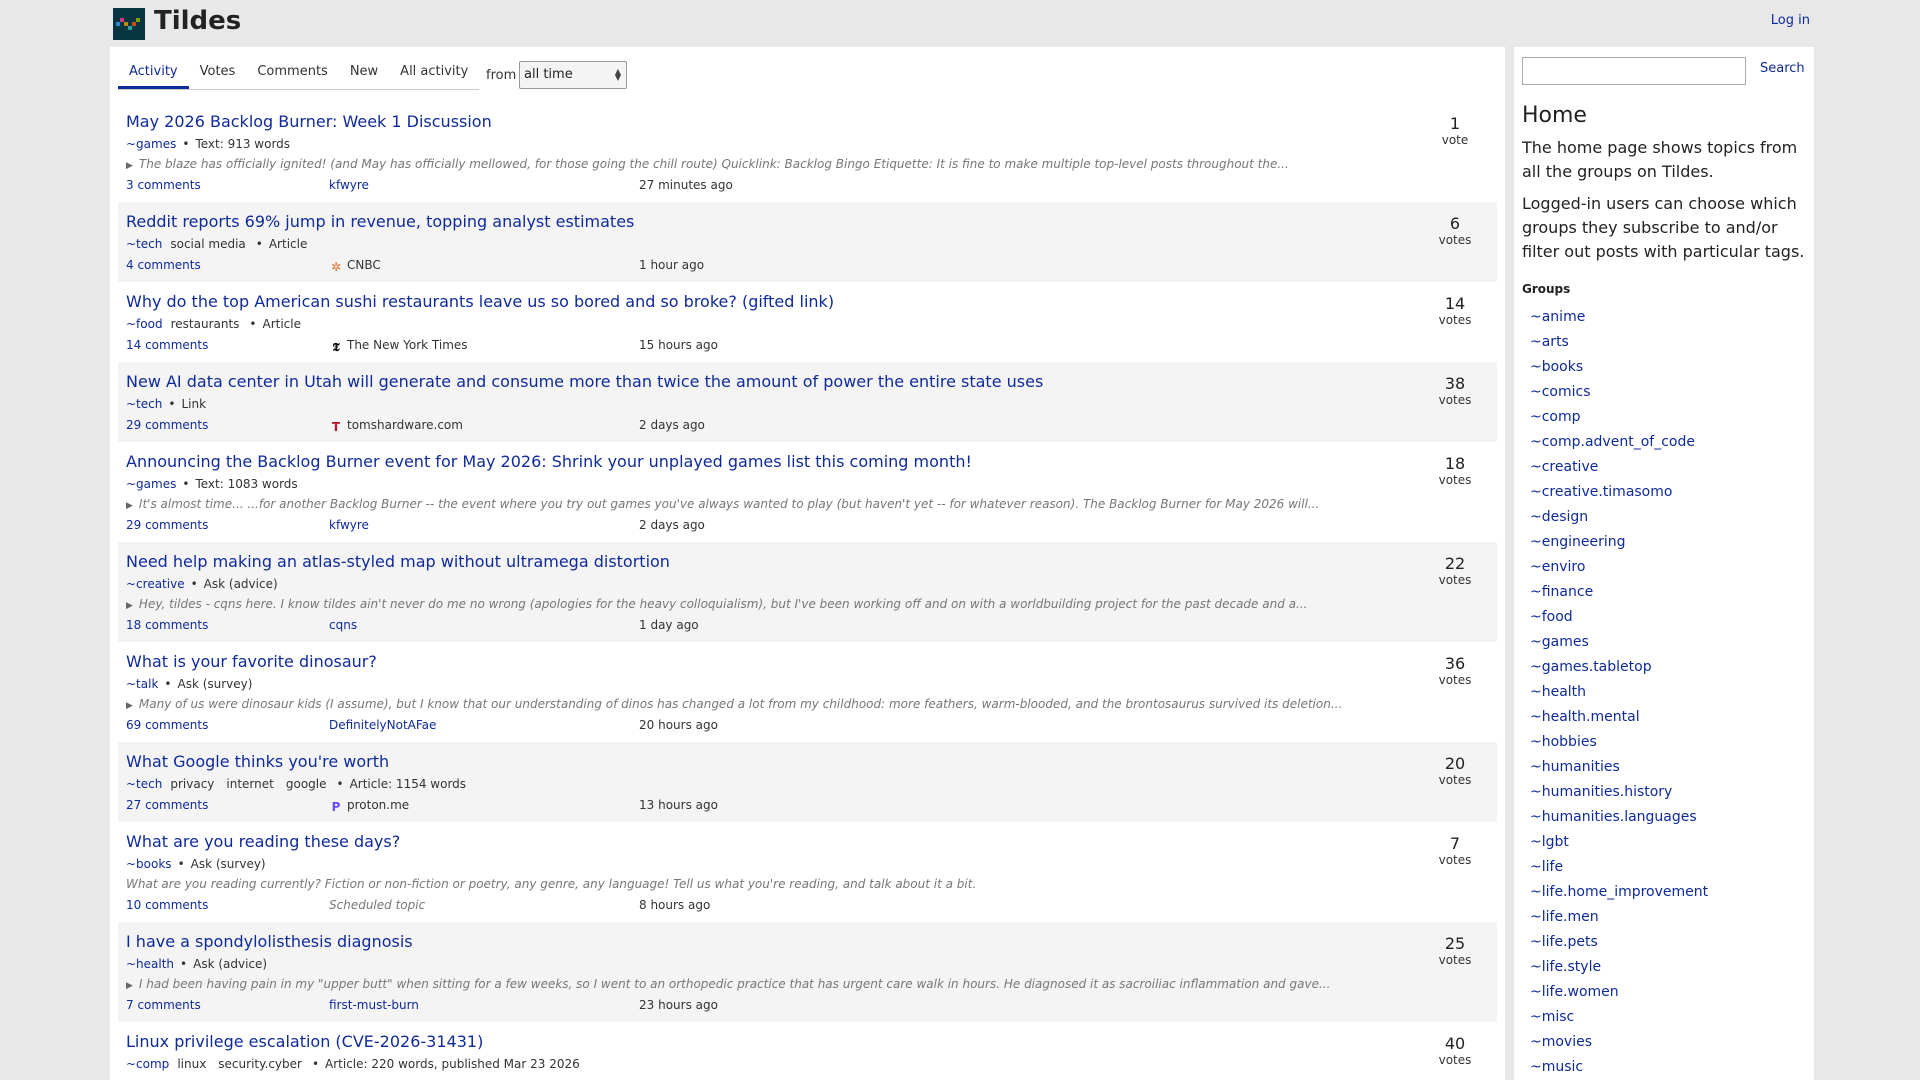  I want to click on topic-tag: linux, so click(191, 1064).